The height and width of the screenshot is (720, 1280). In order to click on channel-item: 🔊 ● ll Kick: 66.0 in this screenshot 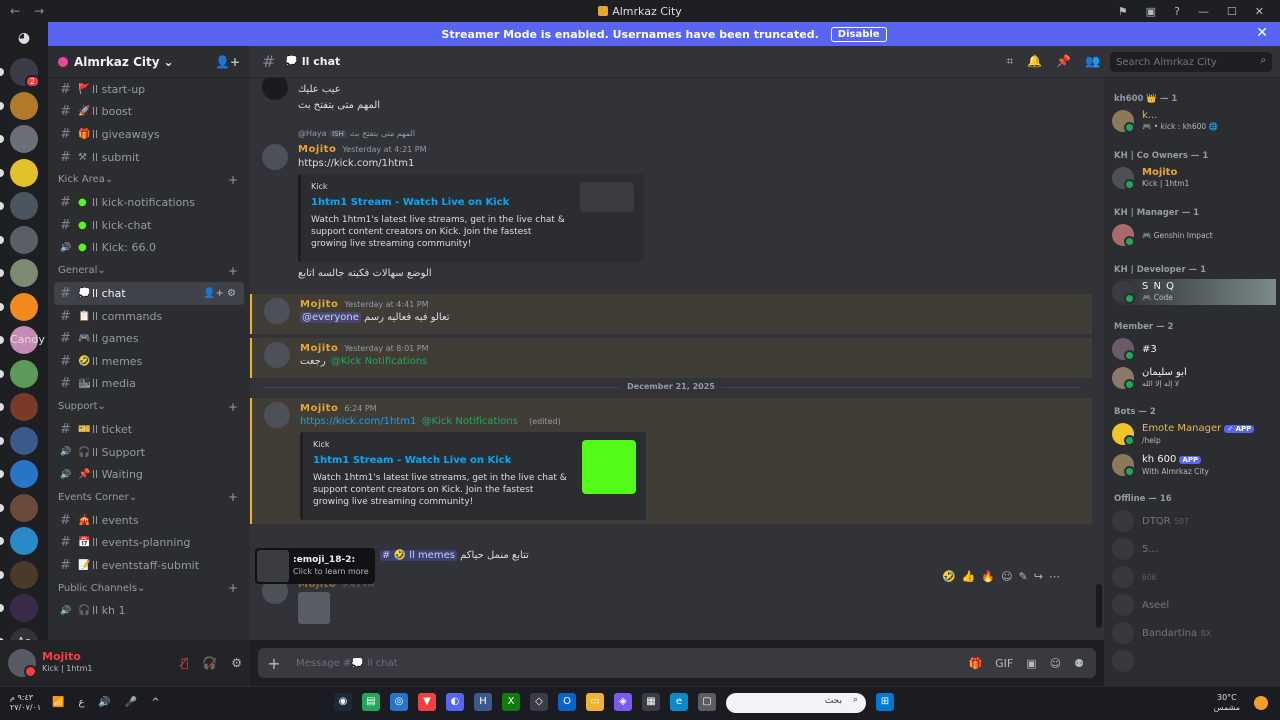, I will do `click(149, 248)`.